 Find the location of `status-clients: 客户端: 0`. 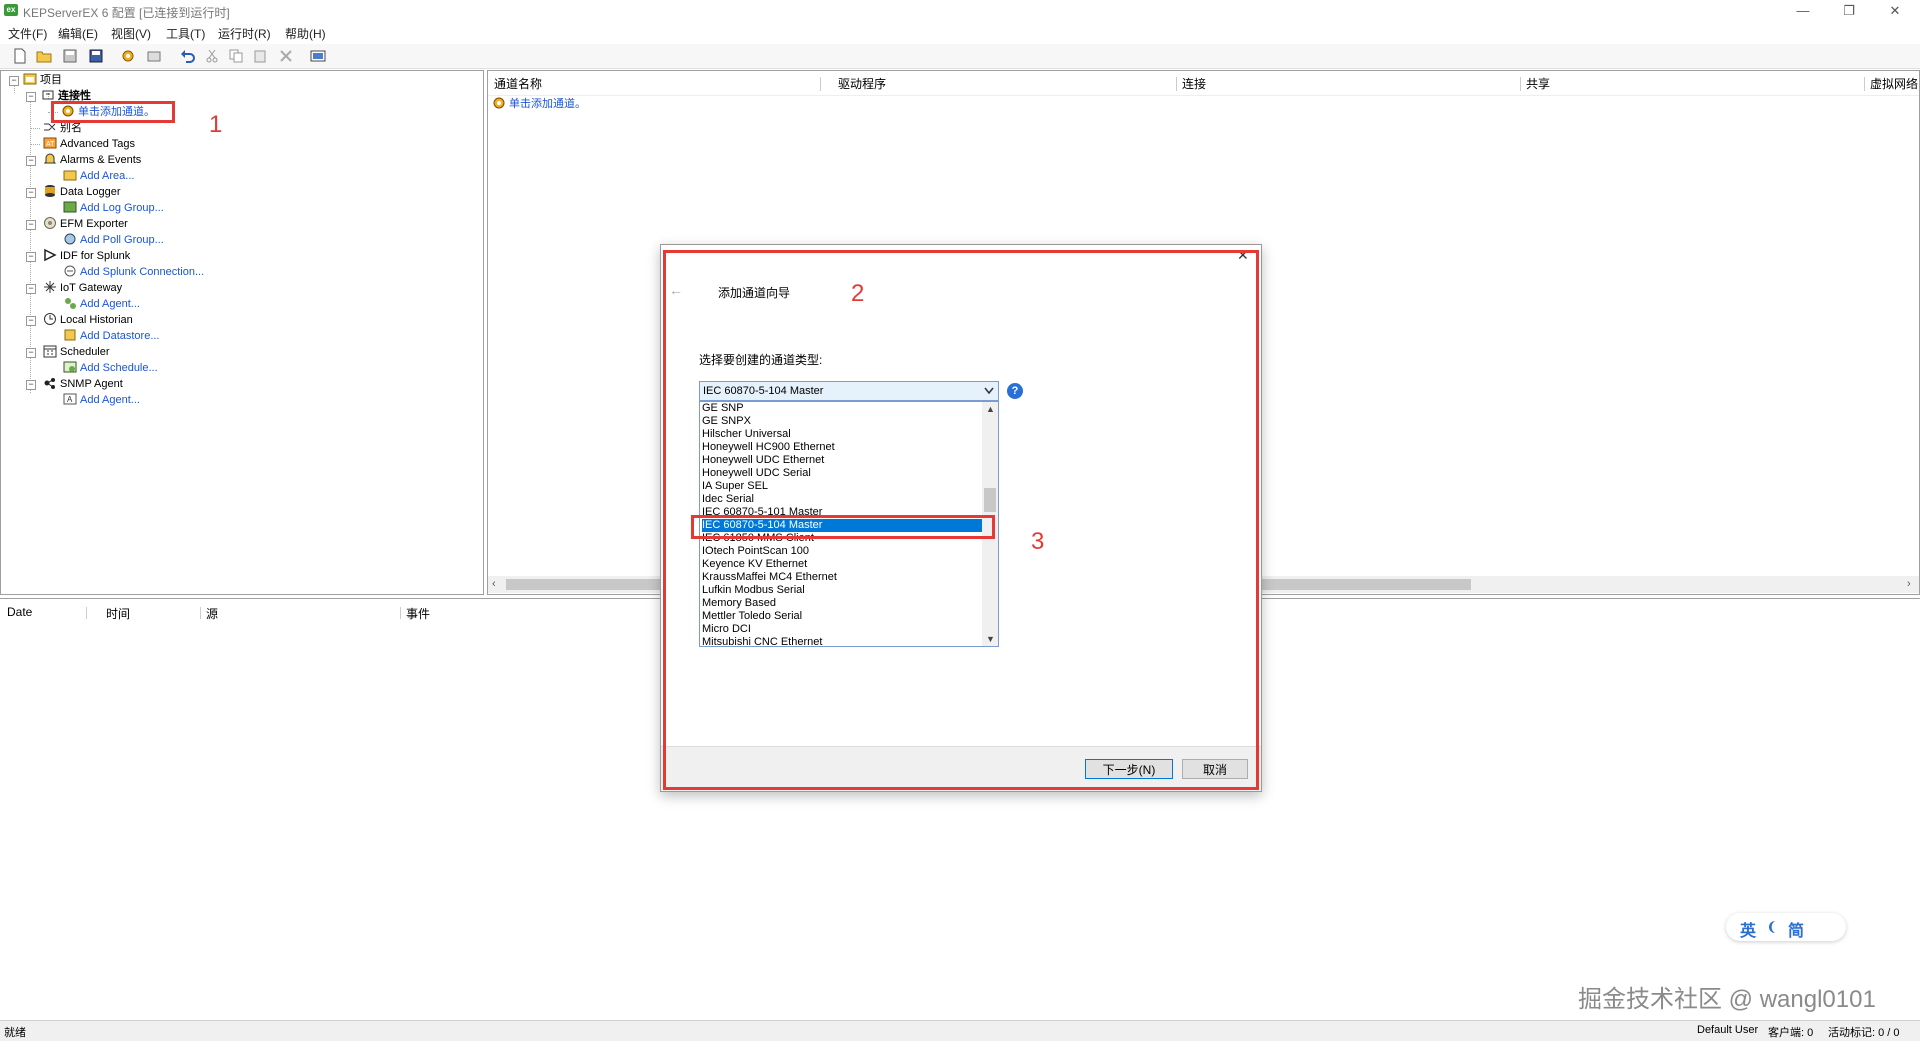

status-clients: 客户端: 0 is located at coordinates (1791, 1033).